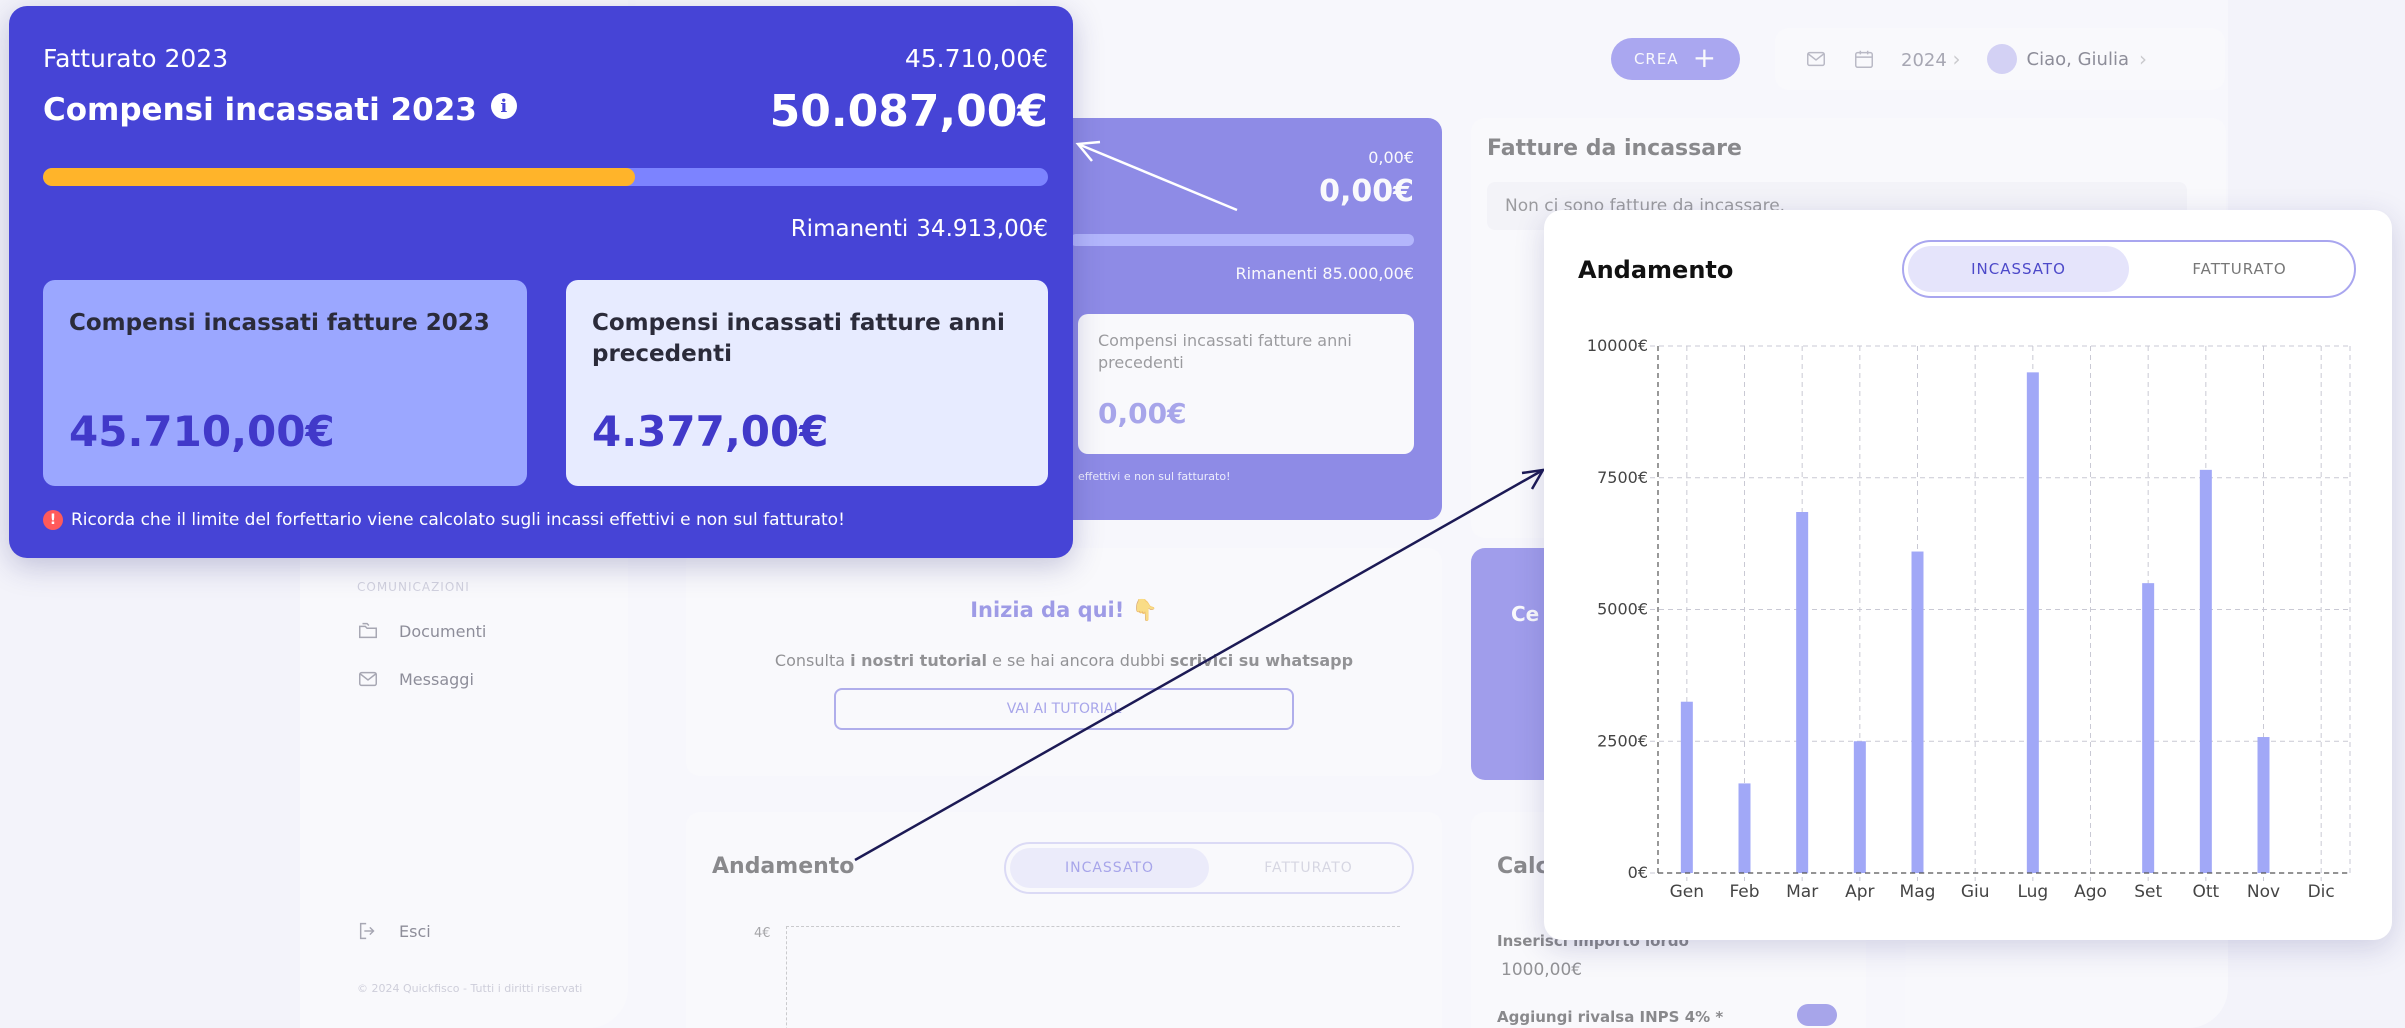 The width and height of the screenshot is (2405, 1028). I want to click on x-tick-label: Gen, so click(1687, 892).